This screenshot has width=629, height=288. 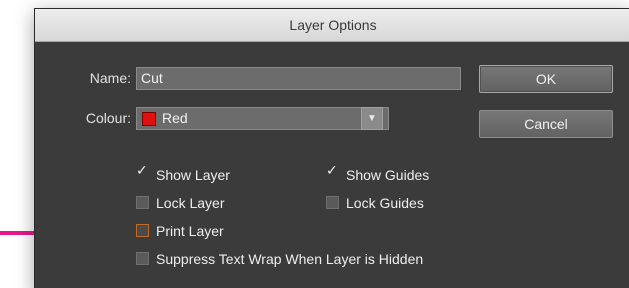 What do you see at coordinates (142, 230) in the screenshot?
I see `print-layer-checkbox` at bounding box center [142, 230].